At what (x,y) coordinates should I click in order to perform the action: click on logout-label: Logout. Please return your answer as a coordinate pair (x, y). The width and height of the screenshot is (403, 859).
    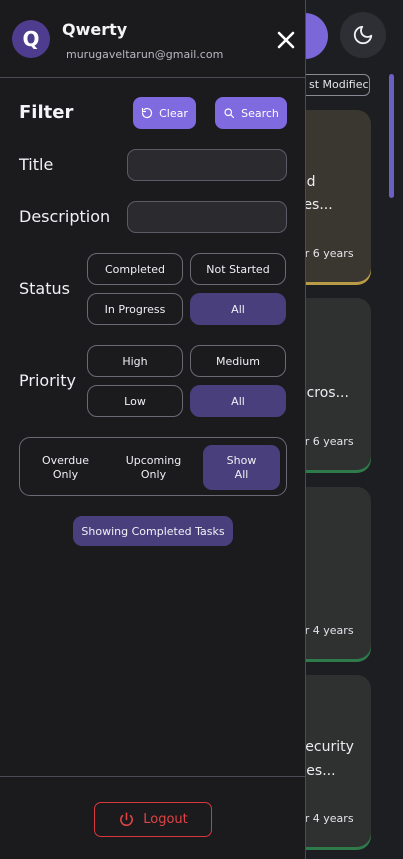
    Looking at the image, I should click on (165, 819).